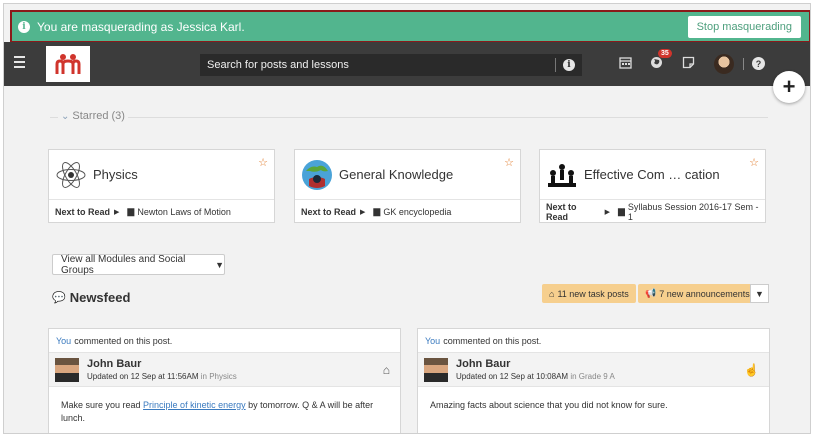 The width and height of the screenshot is (814, 437). What do you see at coordinates (569, 65) in the screenshot?
I see `search-info-icon: i` at bounding box center [569, 65].